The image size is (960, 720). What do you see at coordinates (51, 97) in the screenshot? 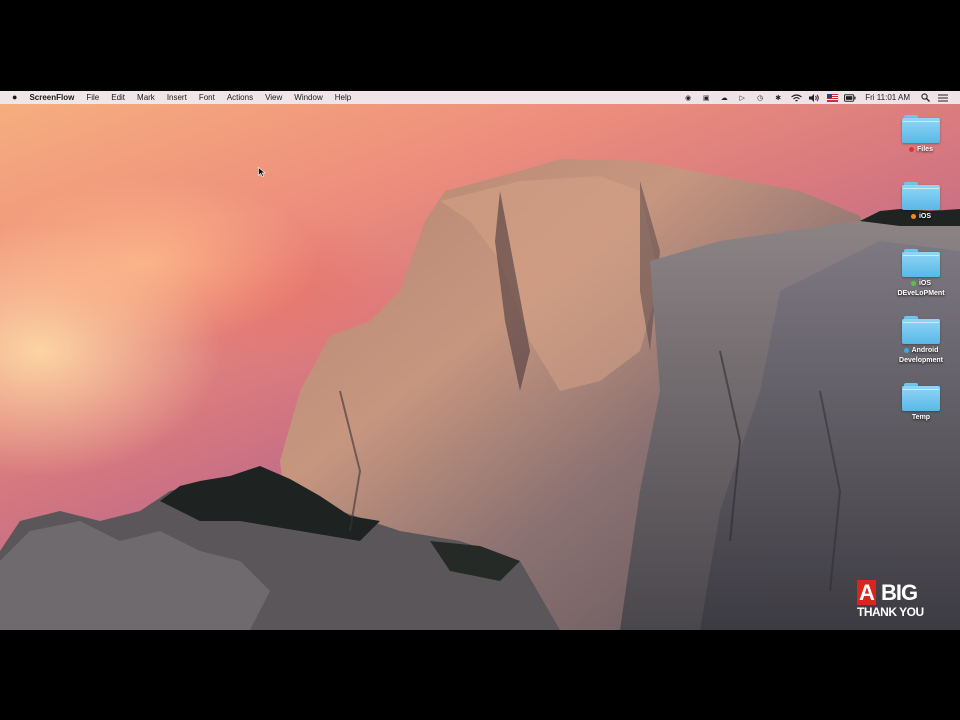
I see `menu-app-name: ScreenFlow` at bounding box center [51, 97].